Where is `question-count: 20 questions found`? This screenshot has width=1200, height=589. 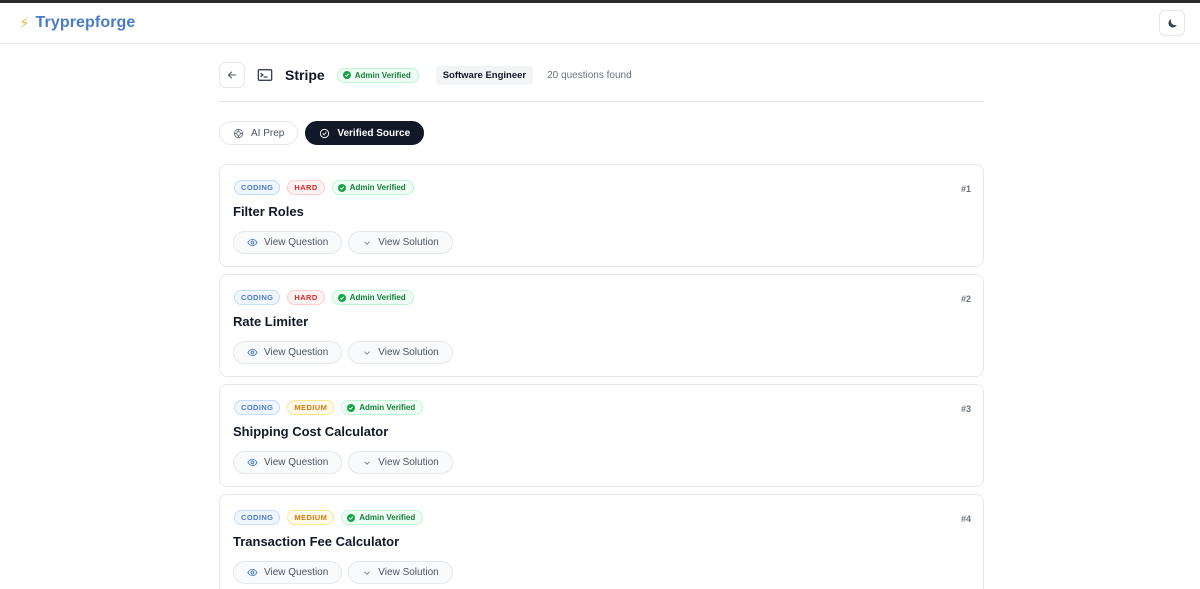 question-count: 20 questions found is located at coordinates (589, 75).